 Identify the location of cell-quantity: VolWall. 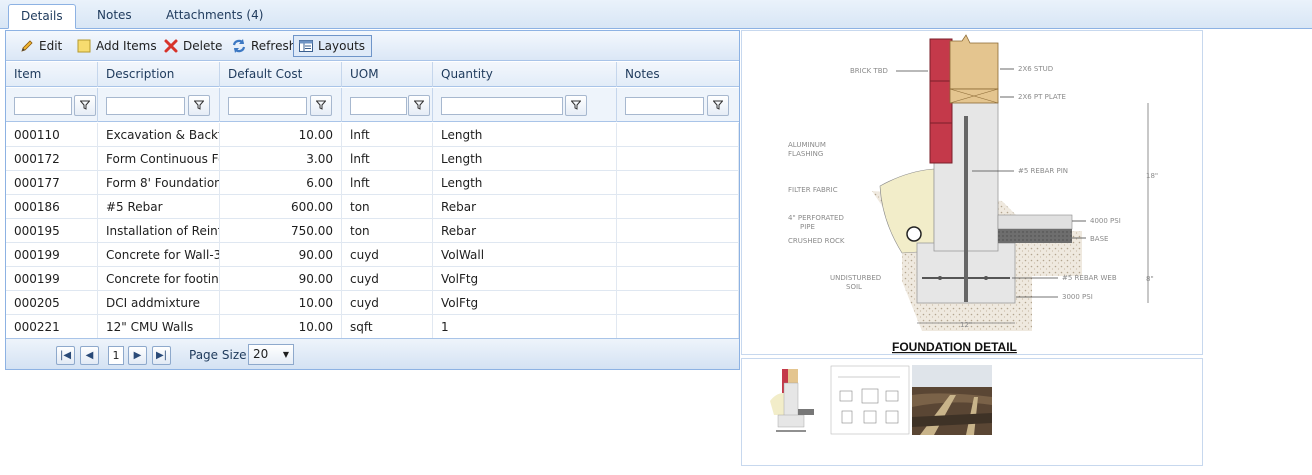
(525, 255).